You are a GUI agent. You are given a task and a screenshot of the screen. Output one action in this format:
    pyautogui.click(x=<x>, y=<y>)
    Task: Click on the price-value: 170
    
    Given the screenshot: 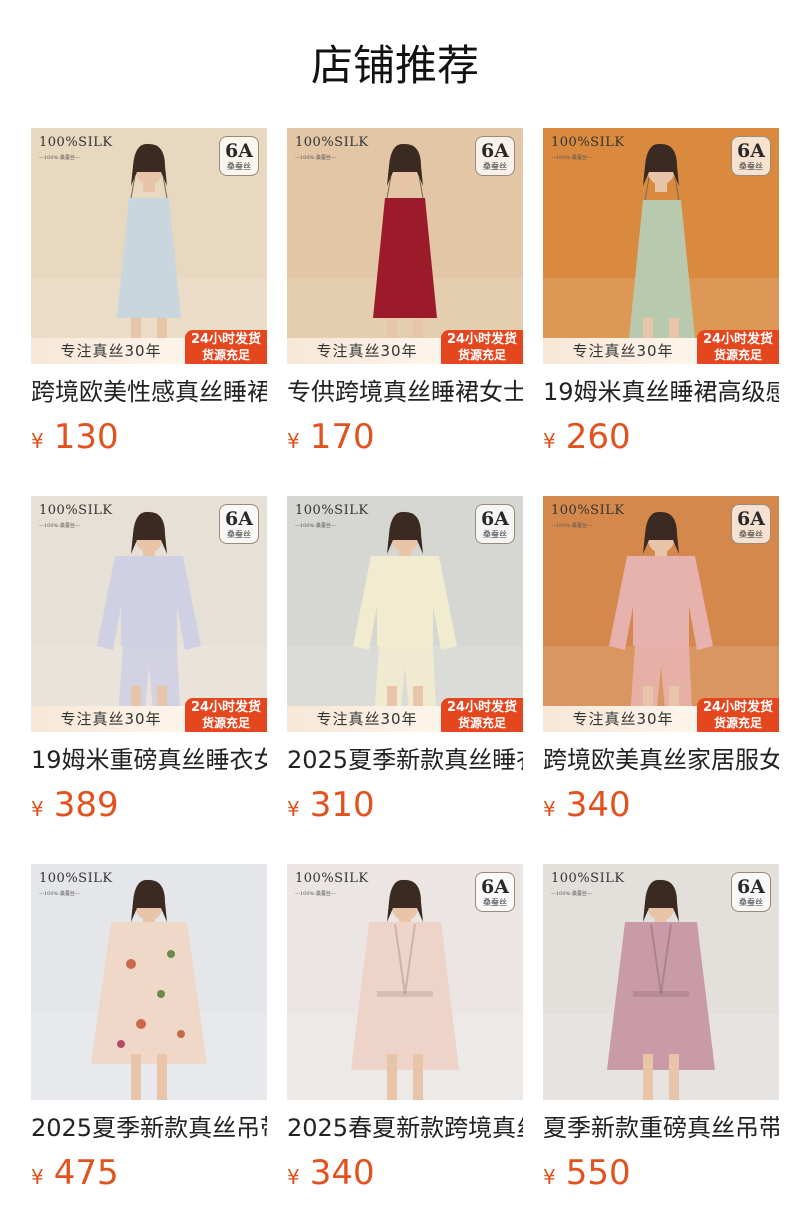 What is the action you would take?
    pyautogui.click(x=342, y=437)
    